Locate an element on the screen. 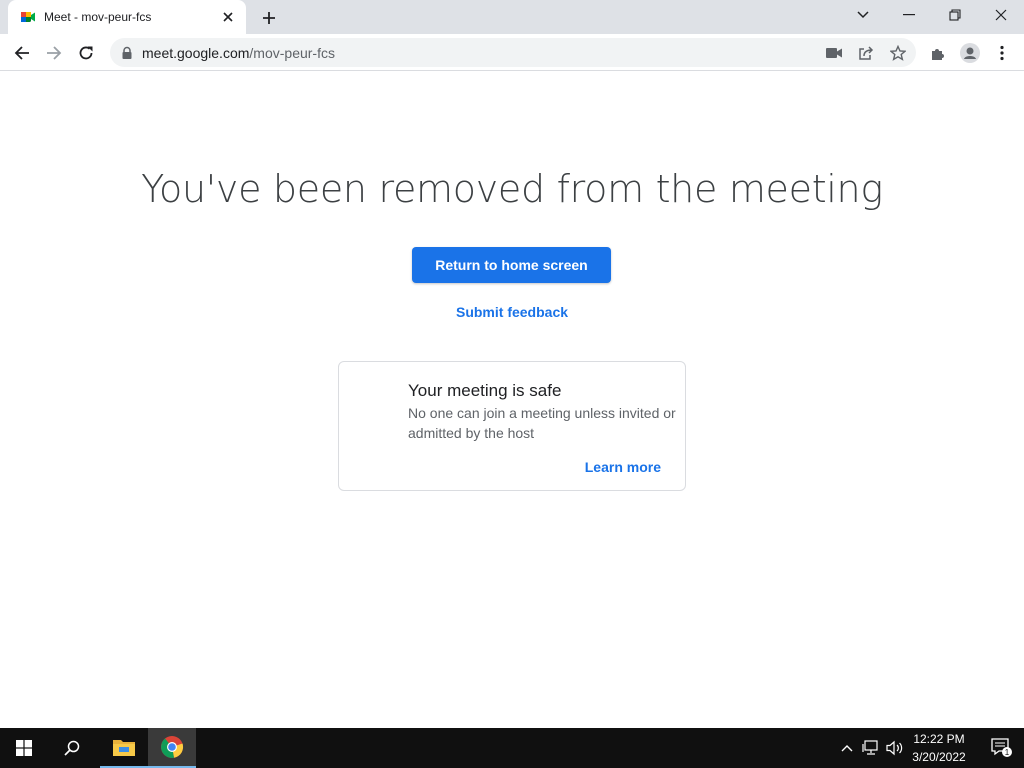 This screenshot has width=1024, height=768. tab-search-chevron-icon is located at coordinates (863, 15).